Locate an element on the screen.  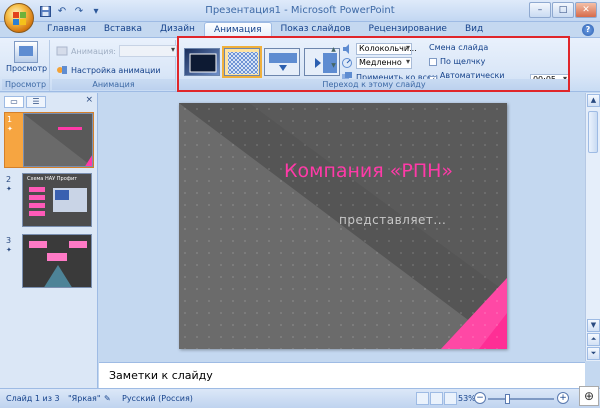
scroll-bottom: ▼ ⏶ ⏷ is located at coordinates (593, 339).